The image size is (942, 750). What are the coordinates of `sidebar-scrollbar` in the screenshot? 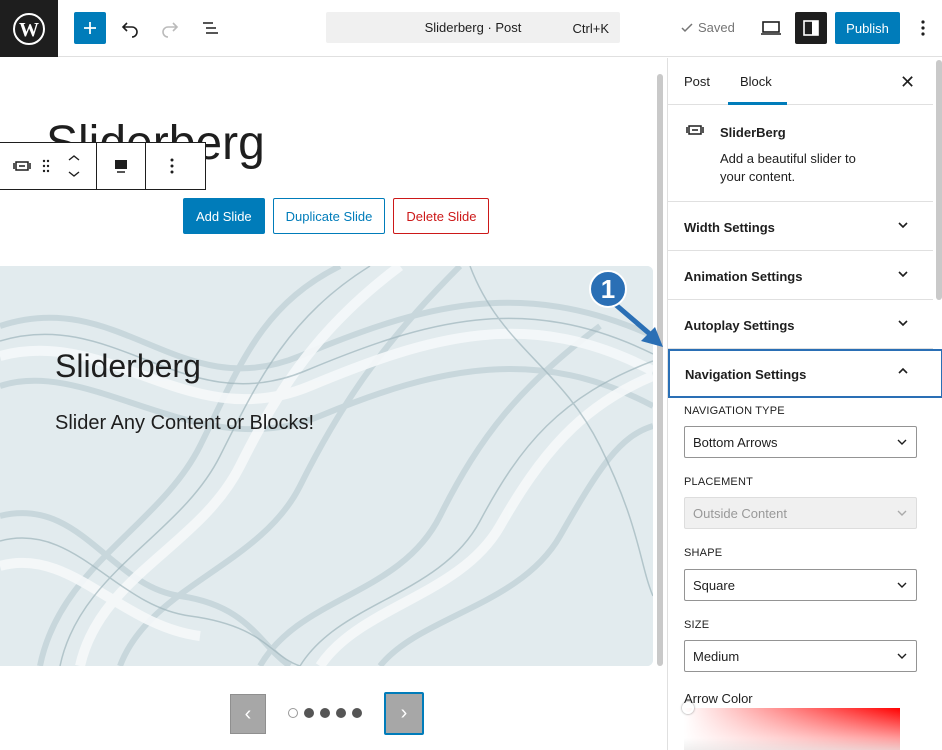 It's located at (939, 180).